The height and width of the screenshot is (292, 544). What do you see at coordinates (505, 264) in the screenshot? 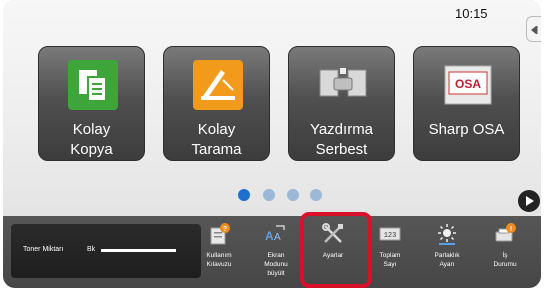
I see `bar-label-line2: Durumu` at bounding box center [505, 264].